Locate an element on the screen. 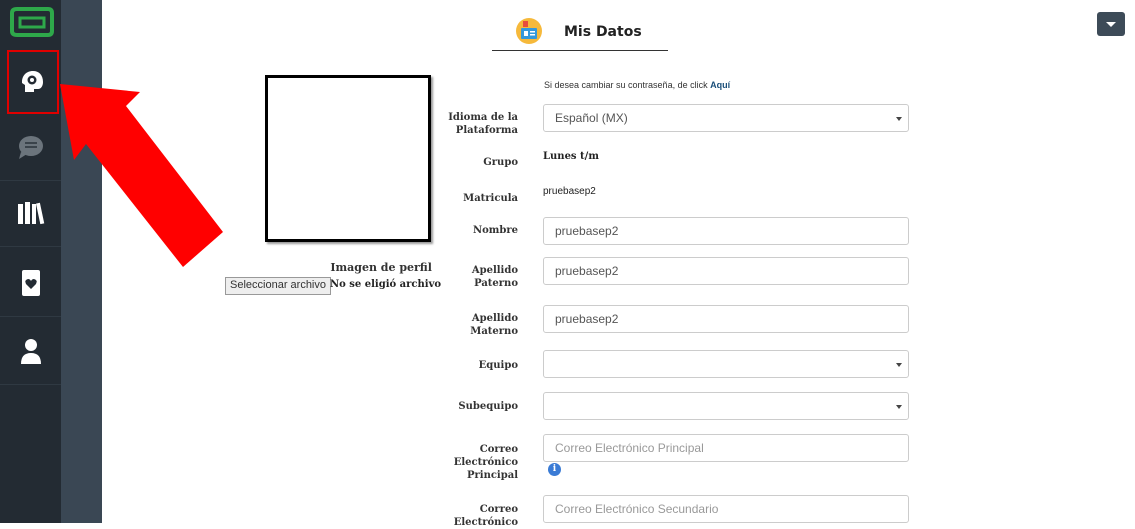 Image resolution: width=1135 pixels, height=529 pixels. apellido-materno-field: pruebasep2 is located at coordinates (726, 319).